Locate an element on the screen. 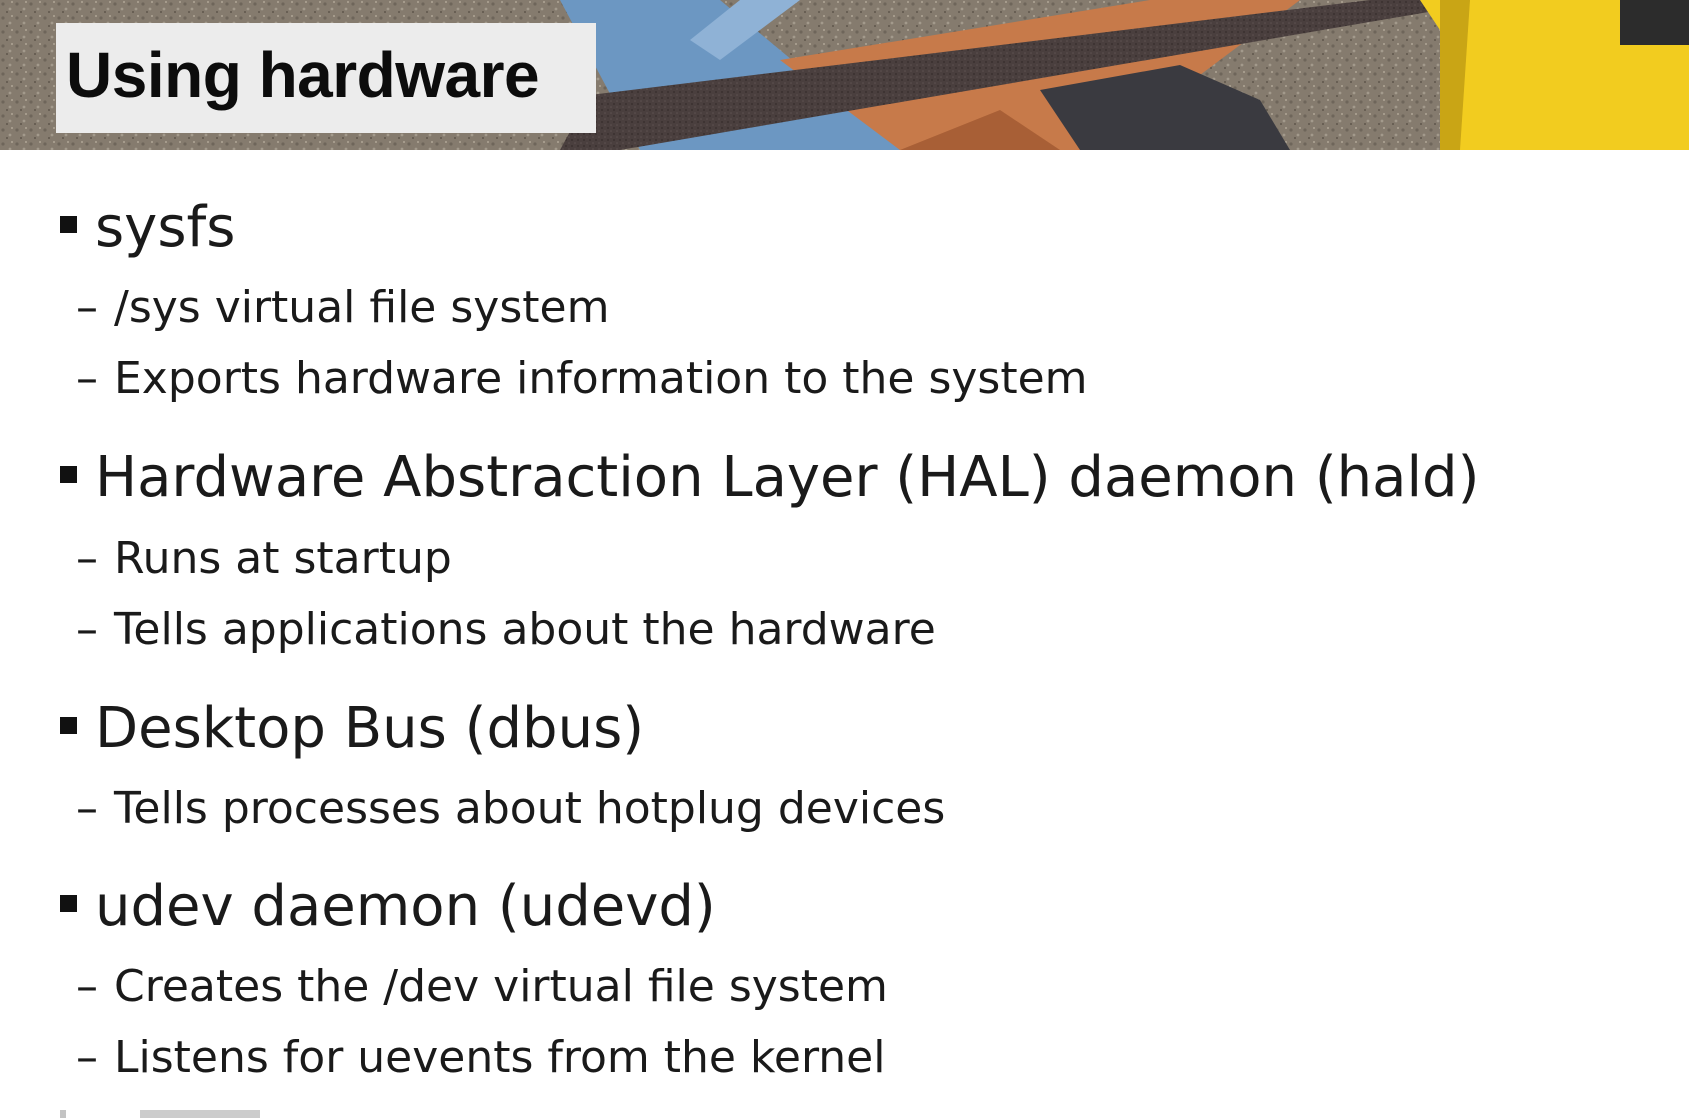 The image size is (1689, 1118). sub-item: – Creates the /dev virtual file system is located at coordinates (482, 987).